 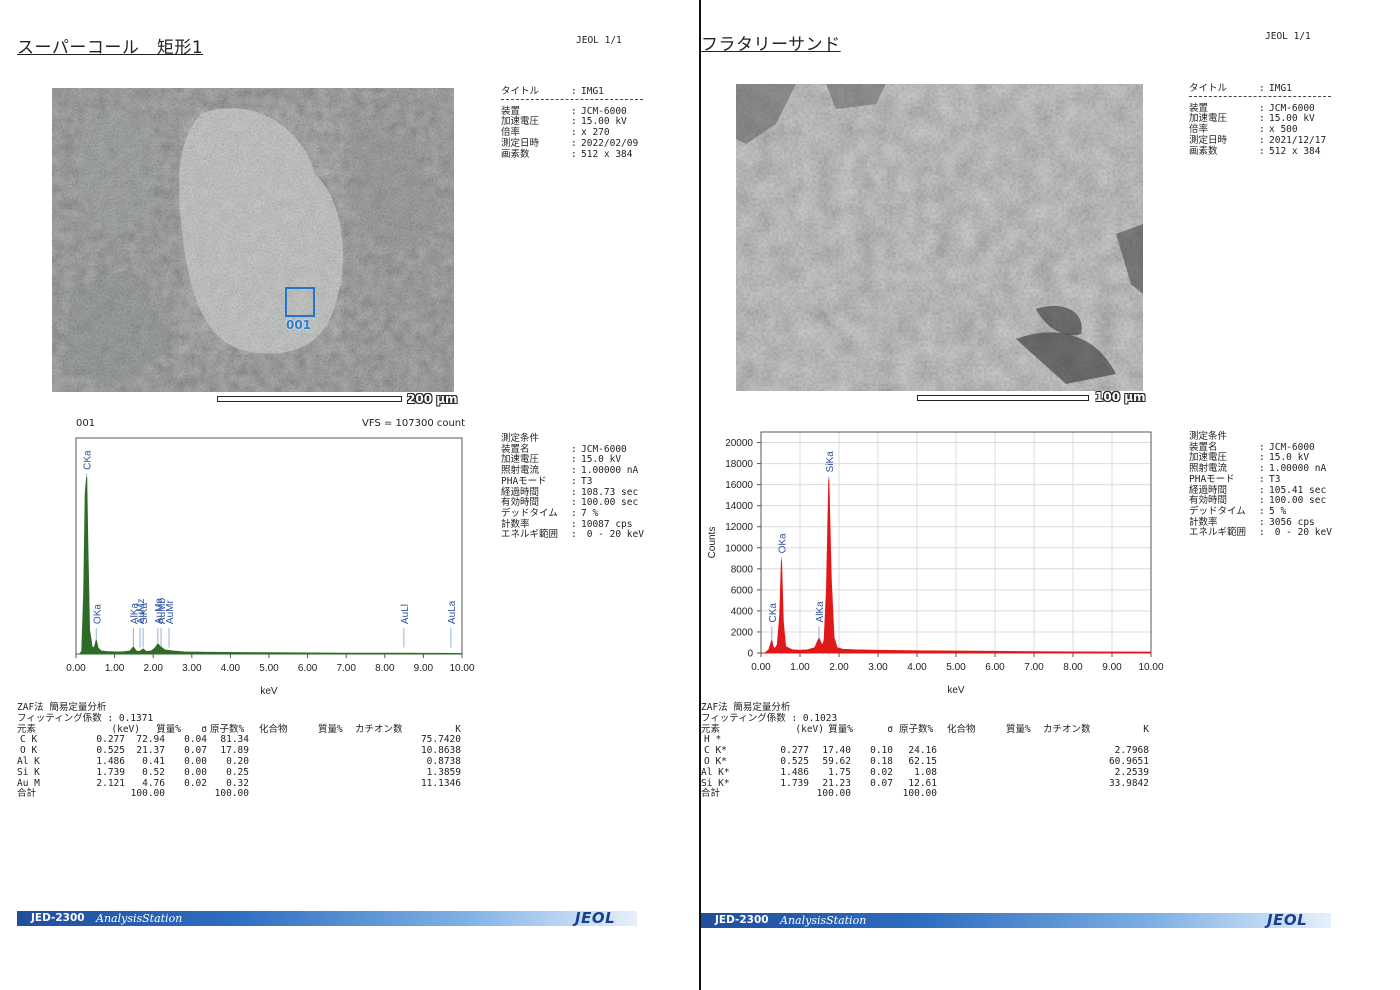 I want to click on info-value: JCM-6000, so click(x=1292, y=108).